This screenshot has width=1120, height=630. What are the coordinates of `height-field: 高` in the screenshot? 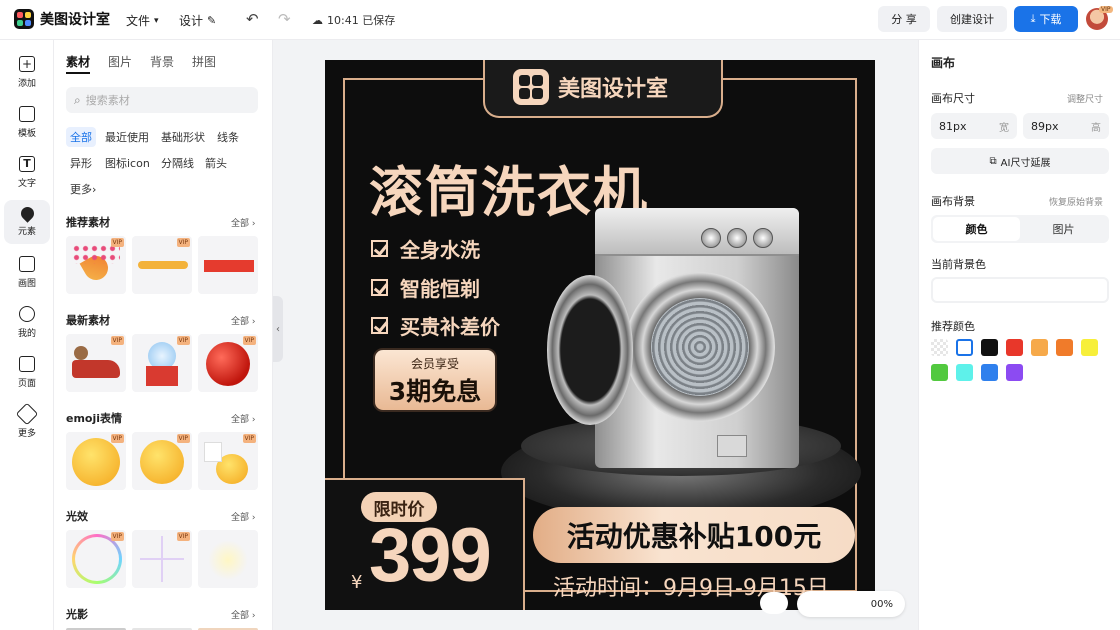 It's located at (1066, 126).